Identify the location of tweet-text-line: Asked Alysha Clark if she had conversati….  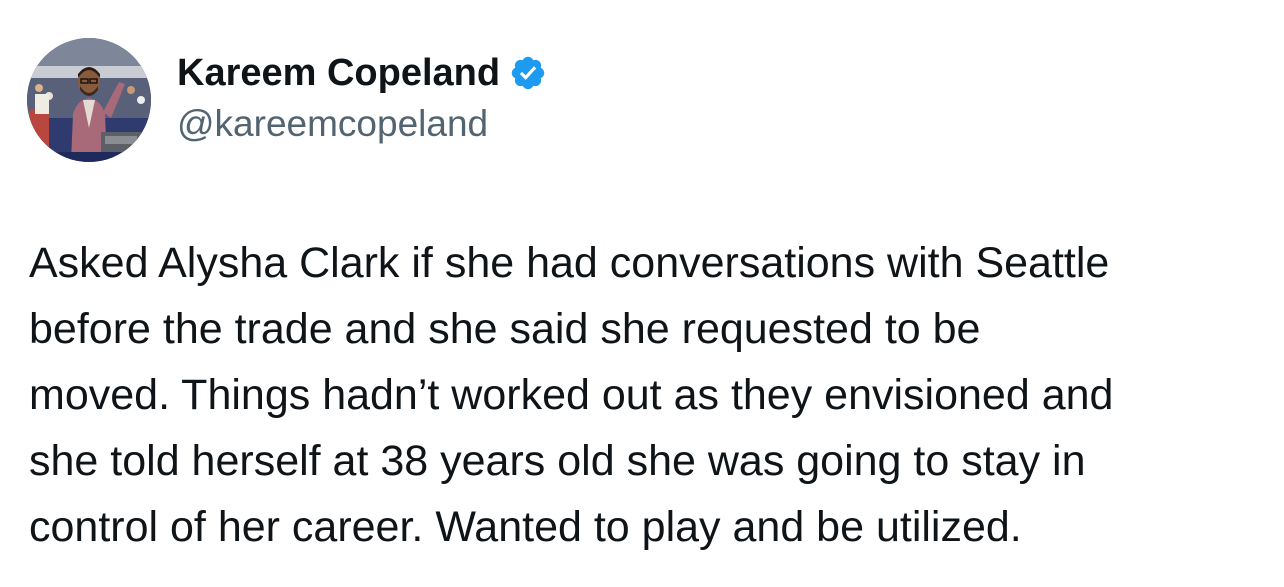
(569, 263).